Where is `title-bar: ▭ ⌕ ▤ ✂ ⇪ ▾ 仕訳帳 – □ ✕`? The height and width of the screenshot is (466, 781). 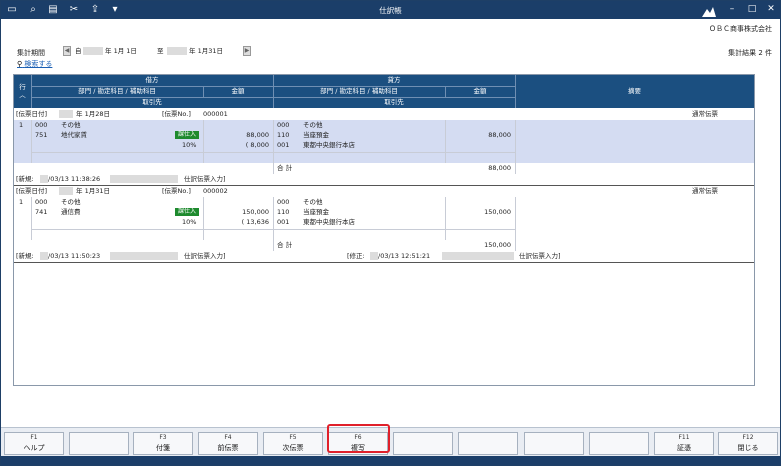
title-bar: ▭ ⌕ ▤ ✂ ⇪ ▾ 仕訳帳 – □ ✕ is located at coordinates (390, 10).